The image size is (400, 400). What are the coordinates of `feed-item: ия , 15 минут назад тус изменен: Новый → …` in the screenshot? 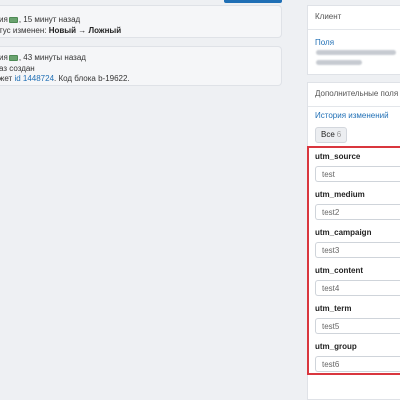 It's located at (141, 21).